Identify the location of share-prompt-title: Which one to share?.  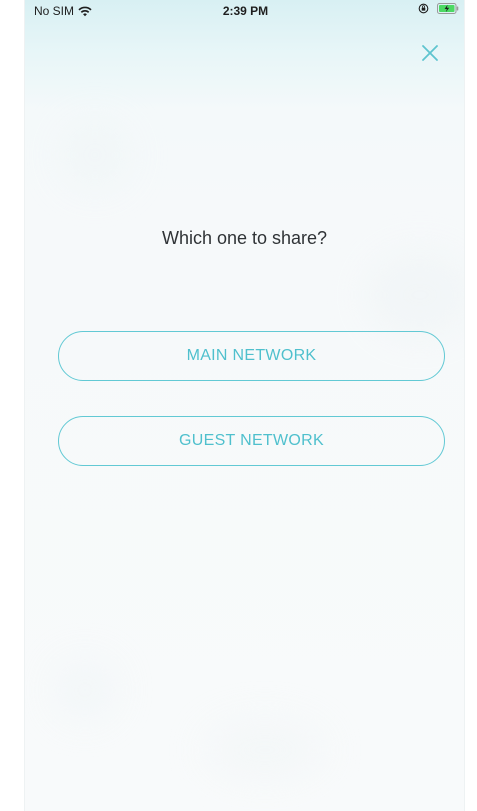
(244, 238).